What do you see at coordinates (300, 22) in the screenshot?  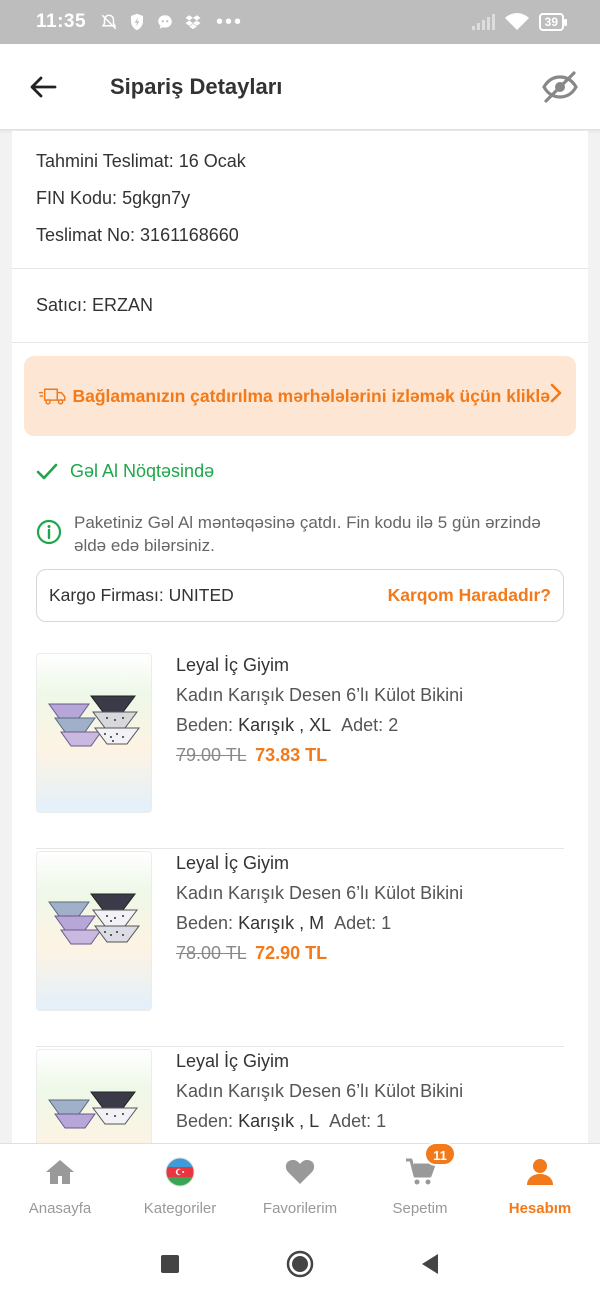 I see `status-bar: 11:35 ••• 39` at bounding box center [300, 22].